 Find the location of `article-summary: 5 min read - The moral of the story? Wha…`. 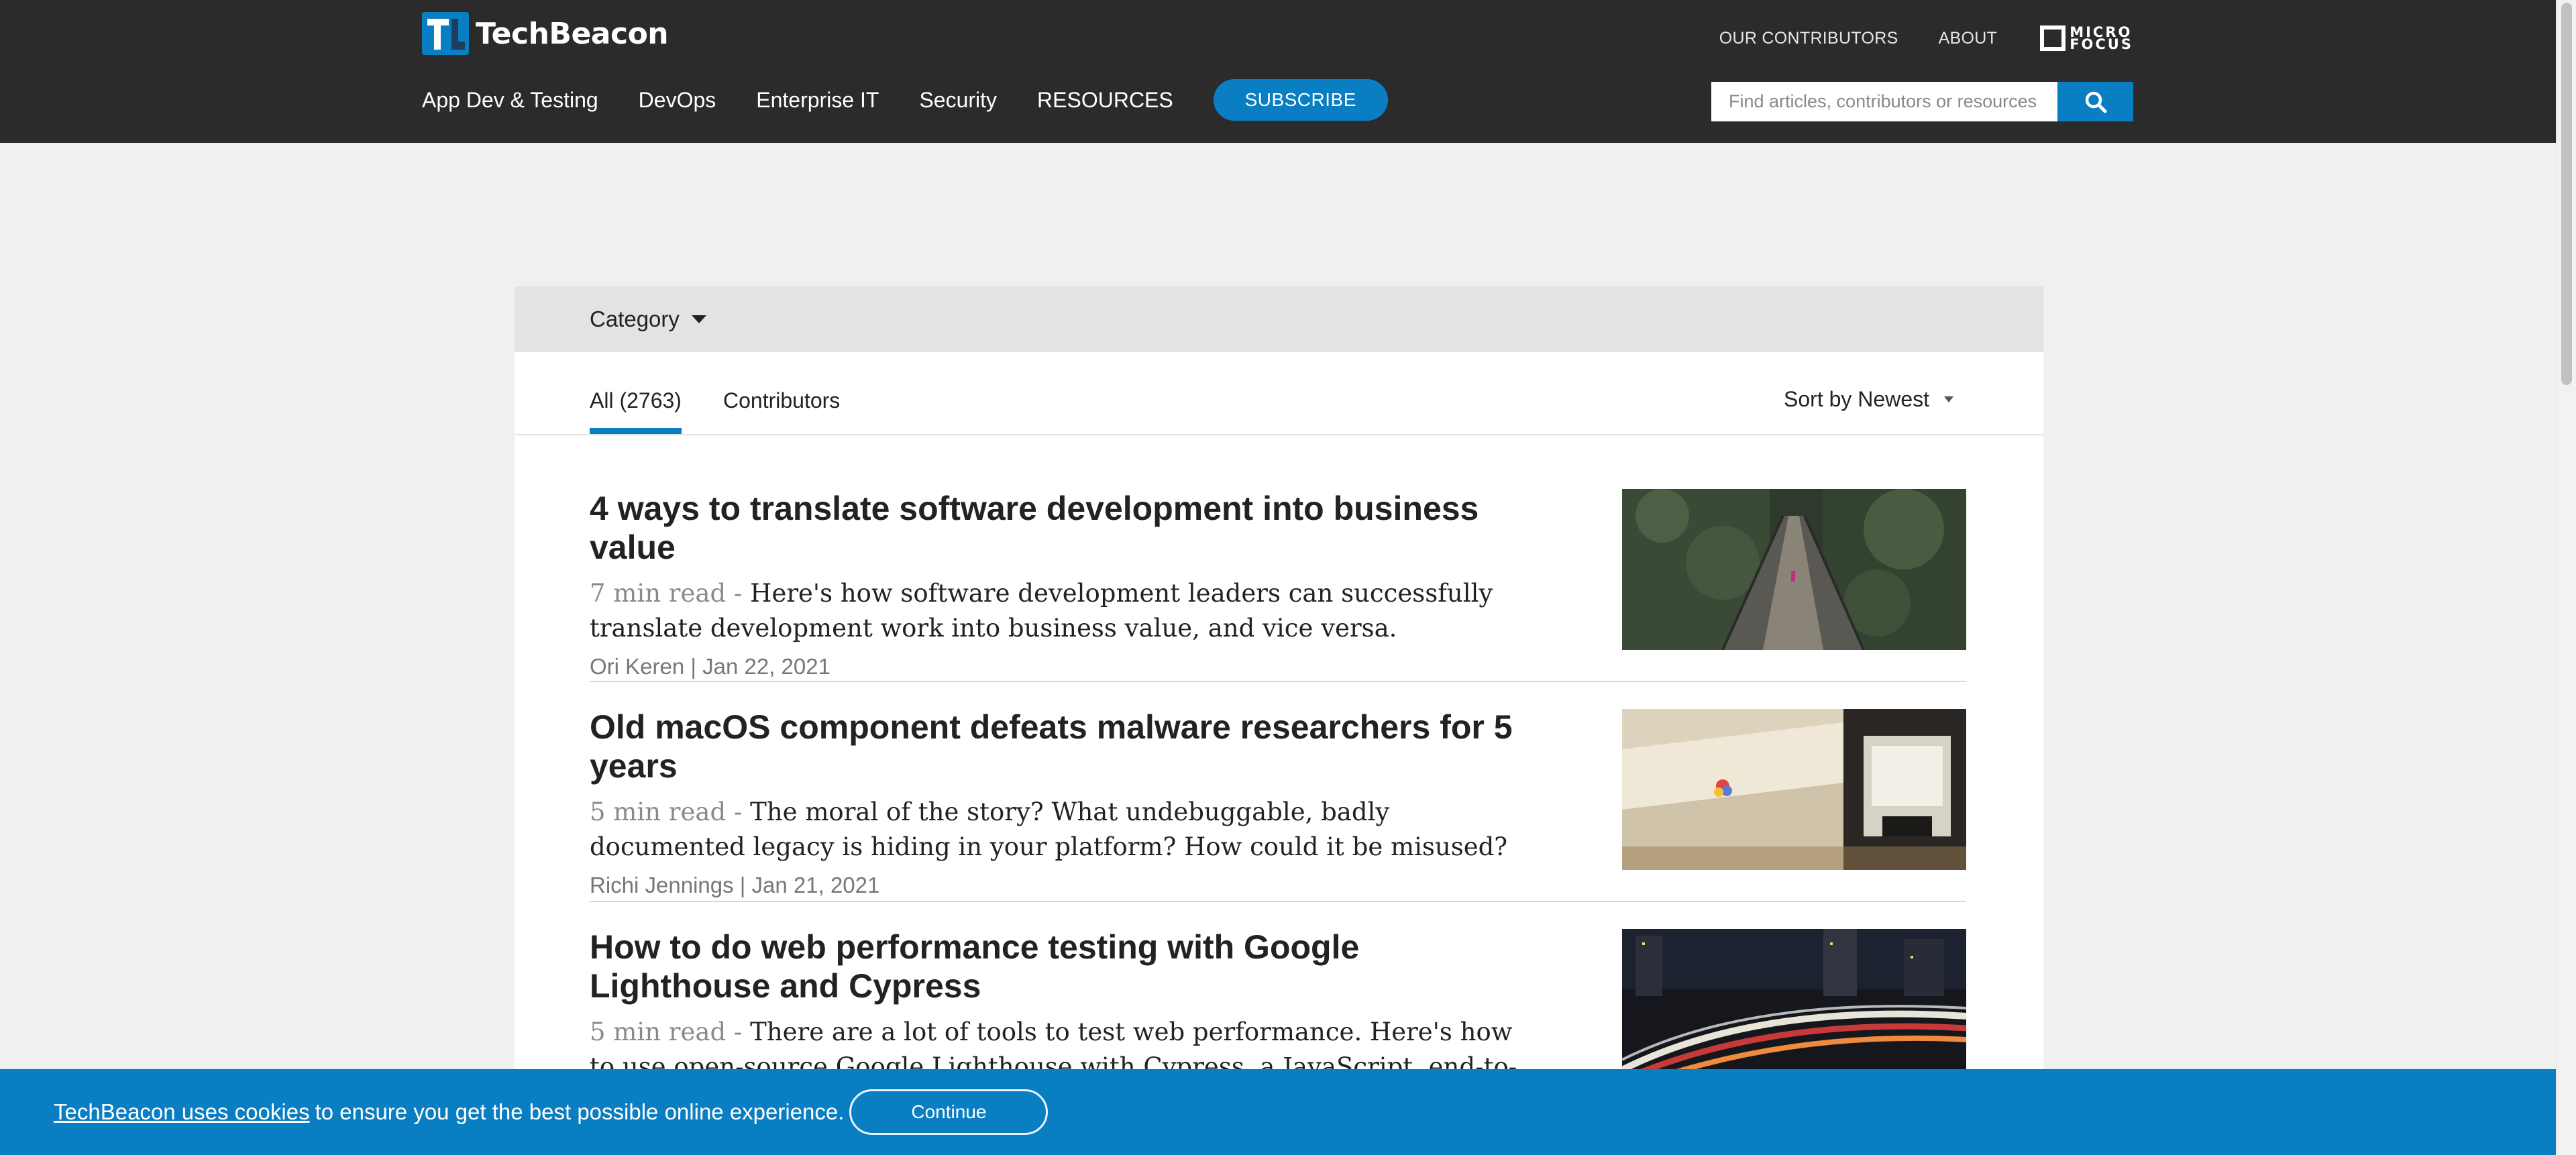

article-summary: 5 min read - The moral of the story? Wha… is located at coordinates (1066, 830).